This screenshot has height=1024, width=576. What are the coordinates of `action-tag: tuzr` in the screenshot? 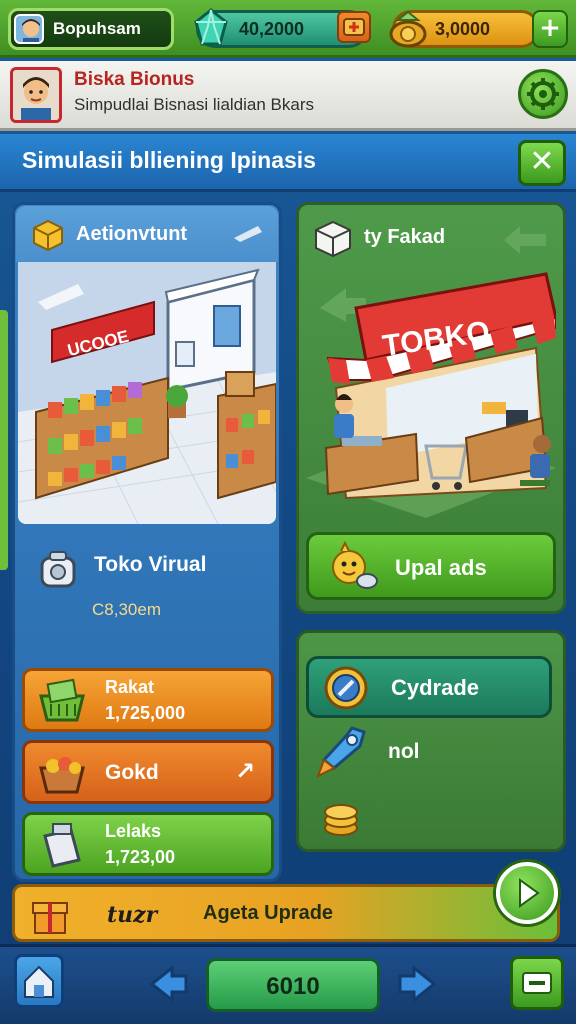 It's located at (132, 915).